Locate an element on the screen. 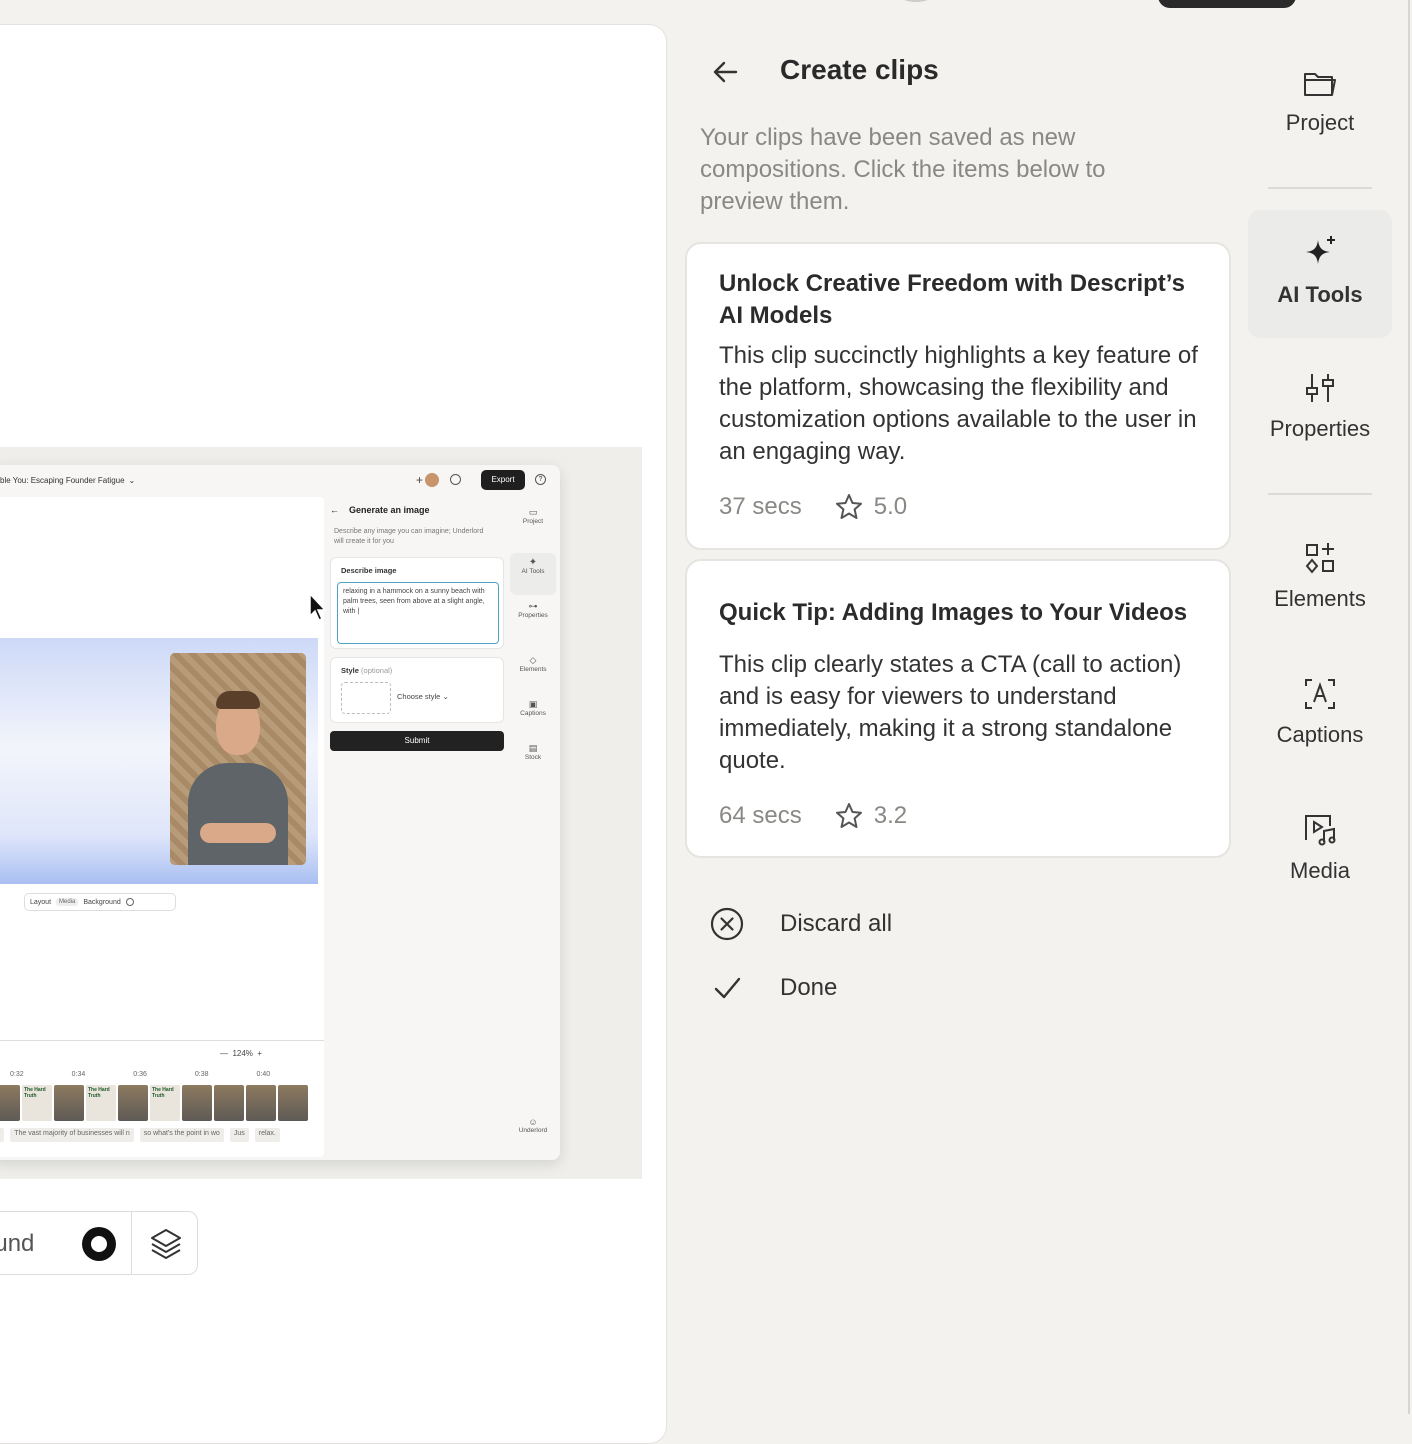 The height and width of the screenshot is (1444, 1412). comment-icon is located at coordinates (455, 479).